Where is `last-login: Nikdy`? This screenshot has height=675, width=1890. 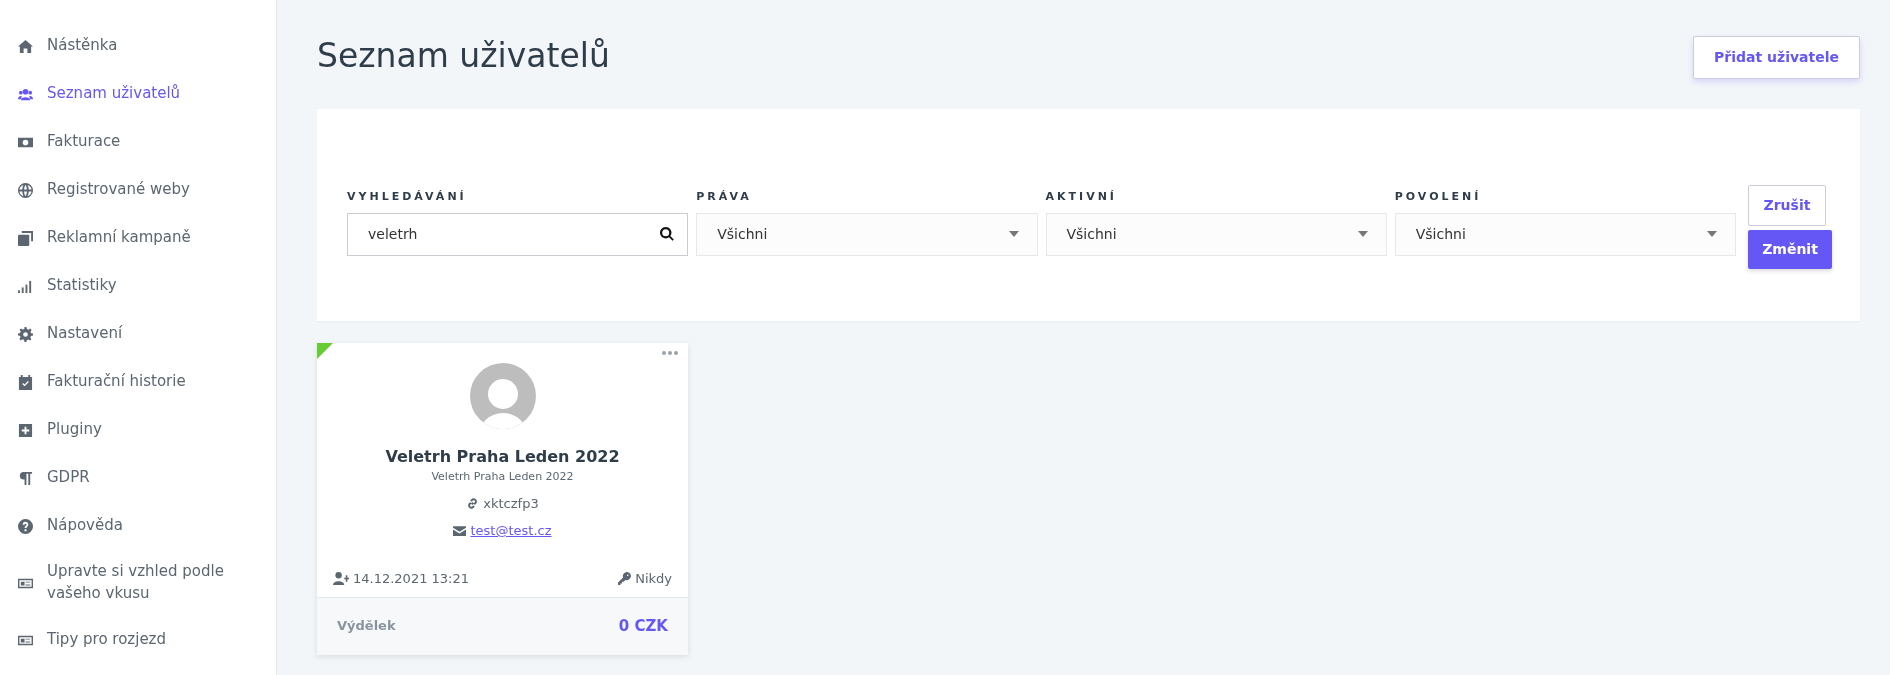
last-login: Nikdy is located at coordinates (653, 579).